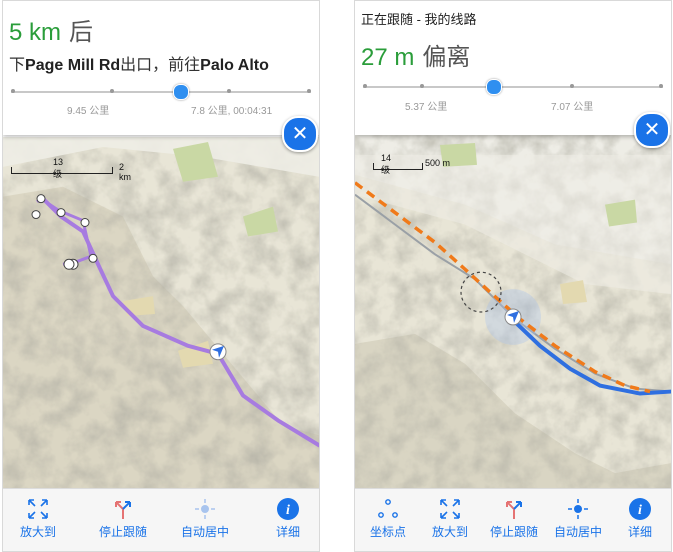 This screenshot has width=673, height=552. I want to click on bottom-toolbar: 坐标点 放大到 停止跟随 自动居中 i 详细, so click(513, 519).